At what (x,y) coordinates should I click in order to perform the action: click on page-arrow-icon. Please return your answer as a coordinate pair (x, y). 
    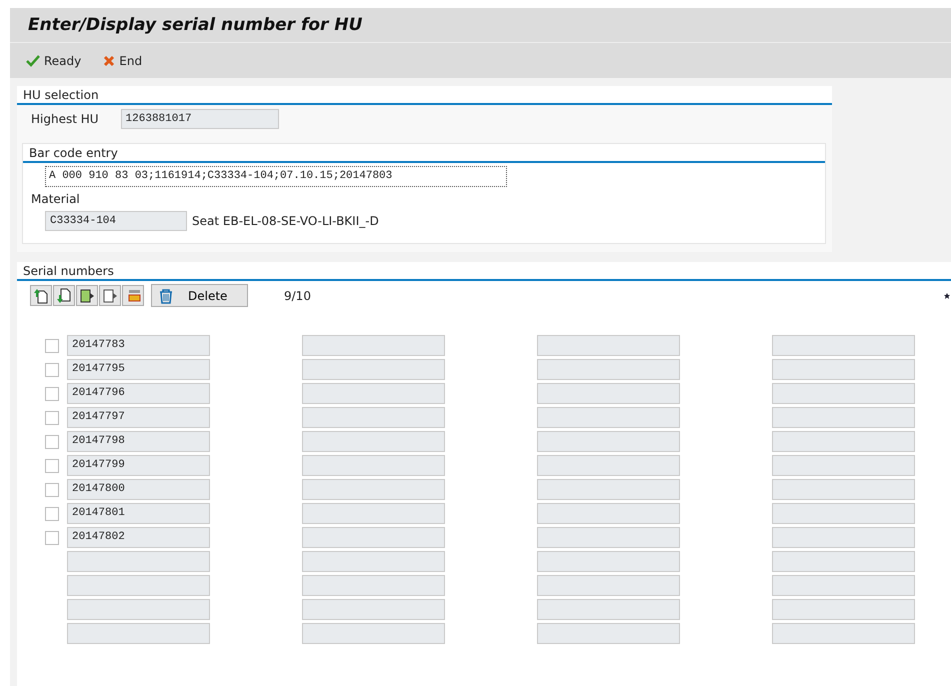
    Looking at the image, I should click on (87, 296).